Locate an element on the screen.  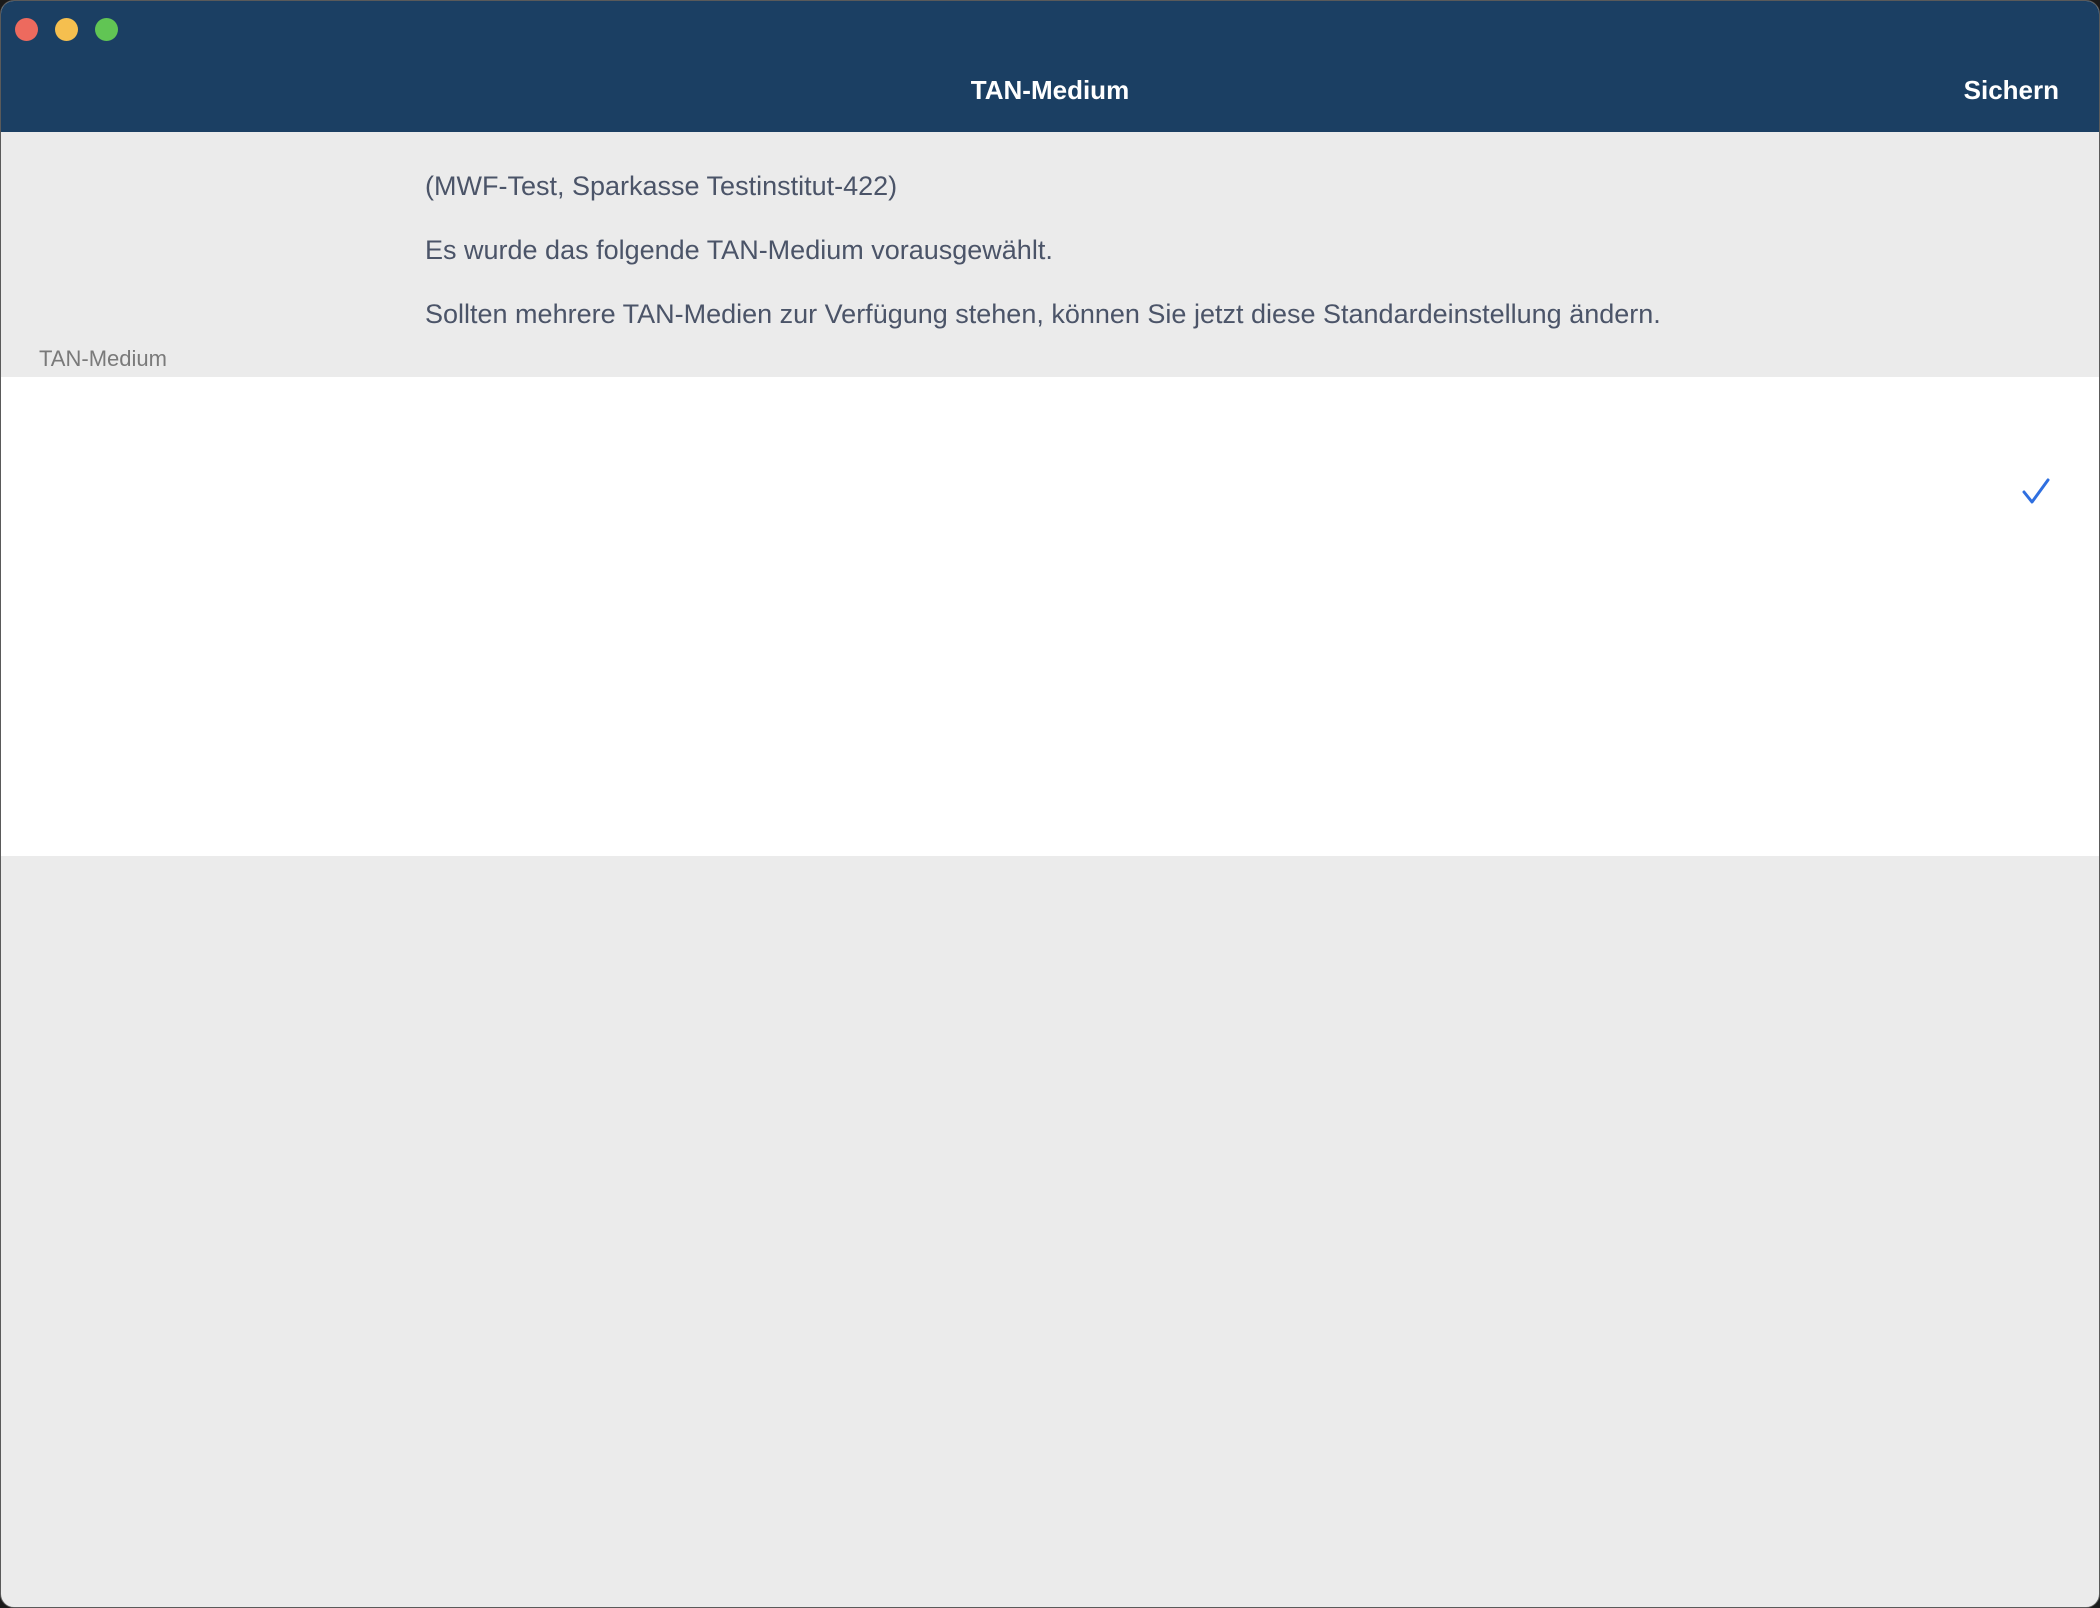
zoom-window-button is located at coordinates (106, 29).